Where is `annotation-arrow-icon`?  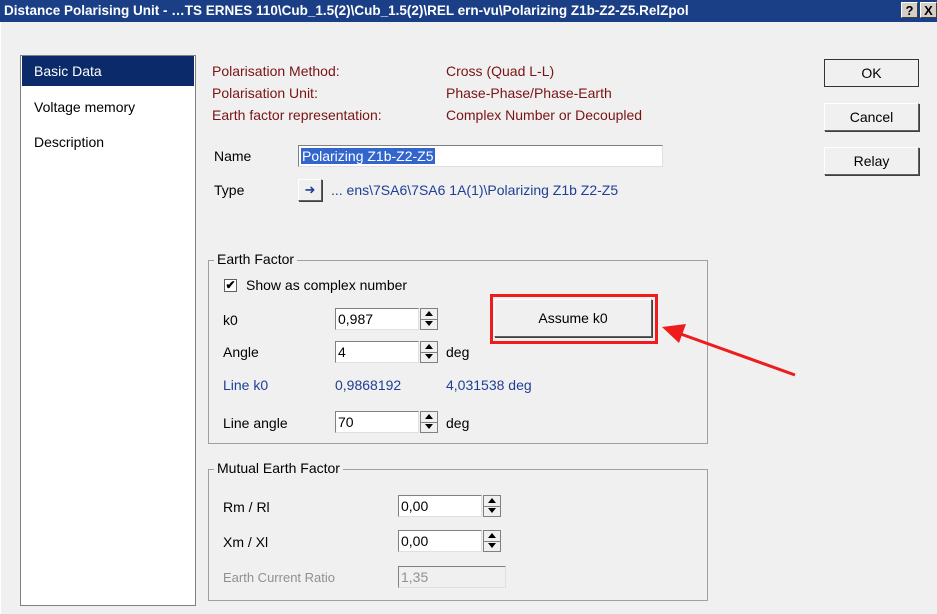 annotation-arrow-icon is located at coordinates (729, 350).